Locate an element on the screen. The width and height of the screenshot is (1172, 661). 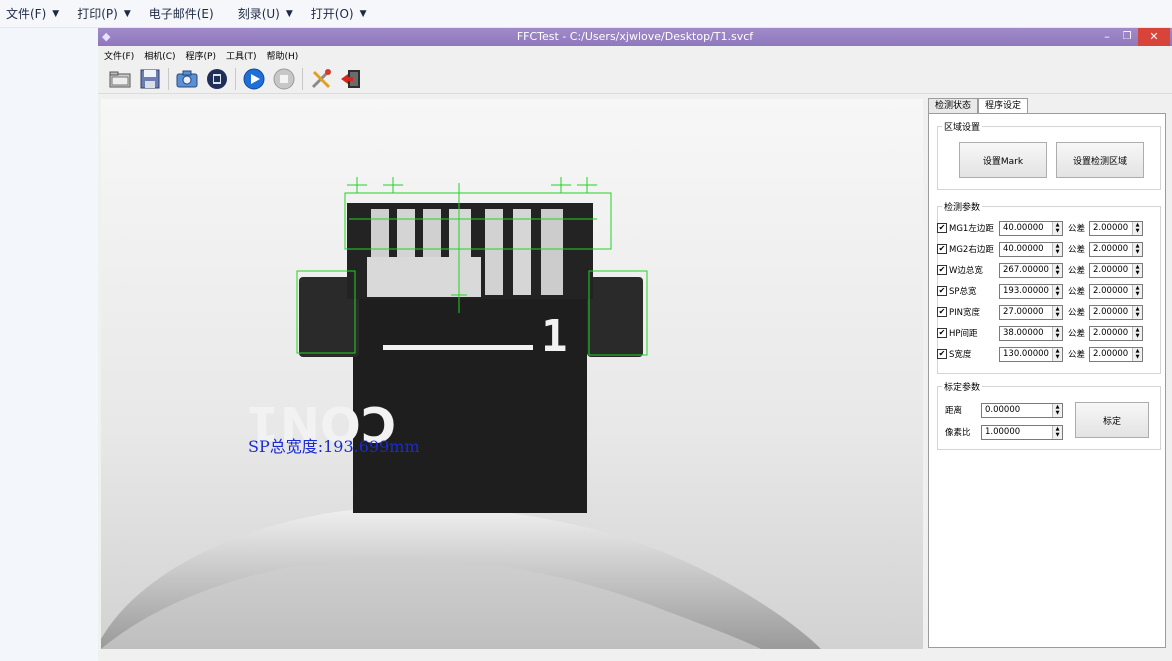
exit-icon is located at coordinates (351, 79).